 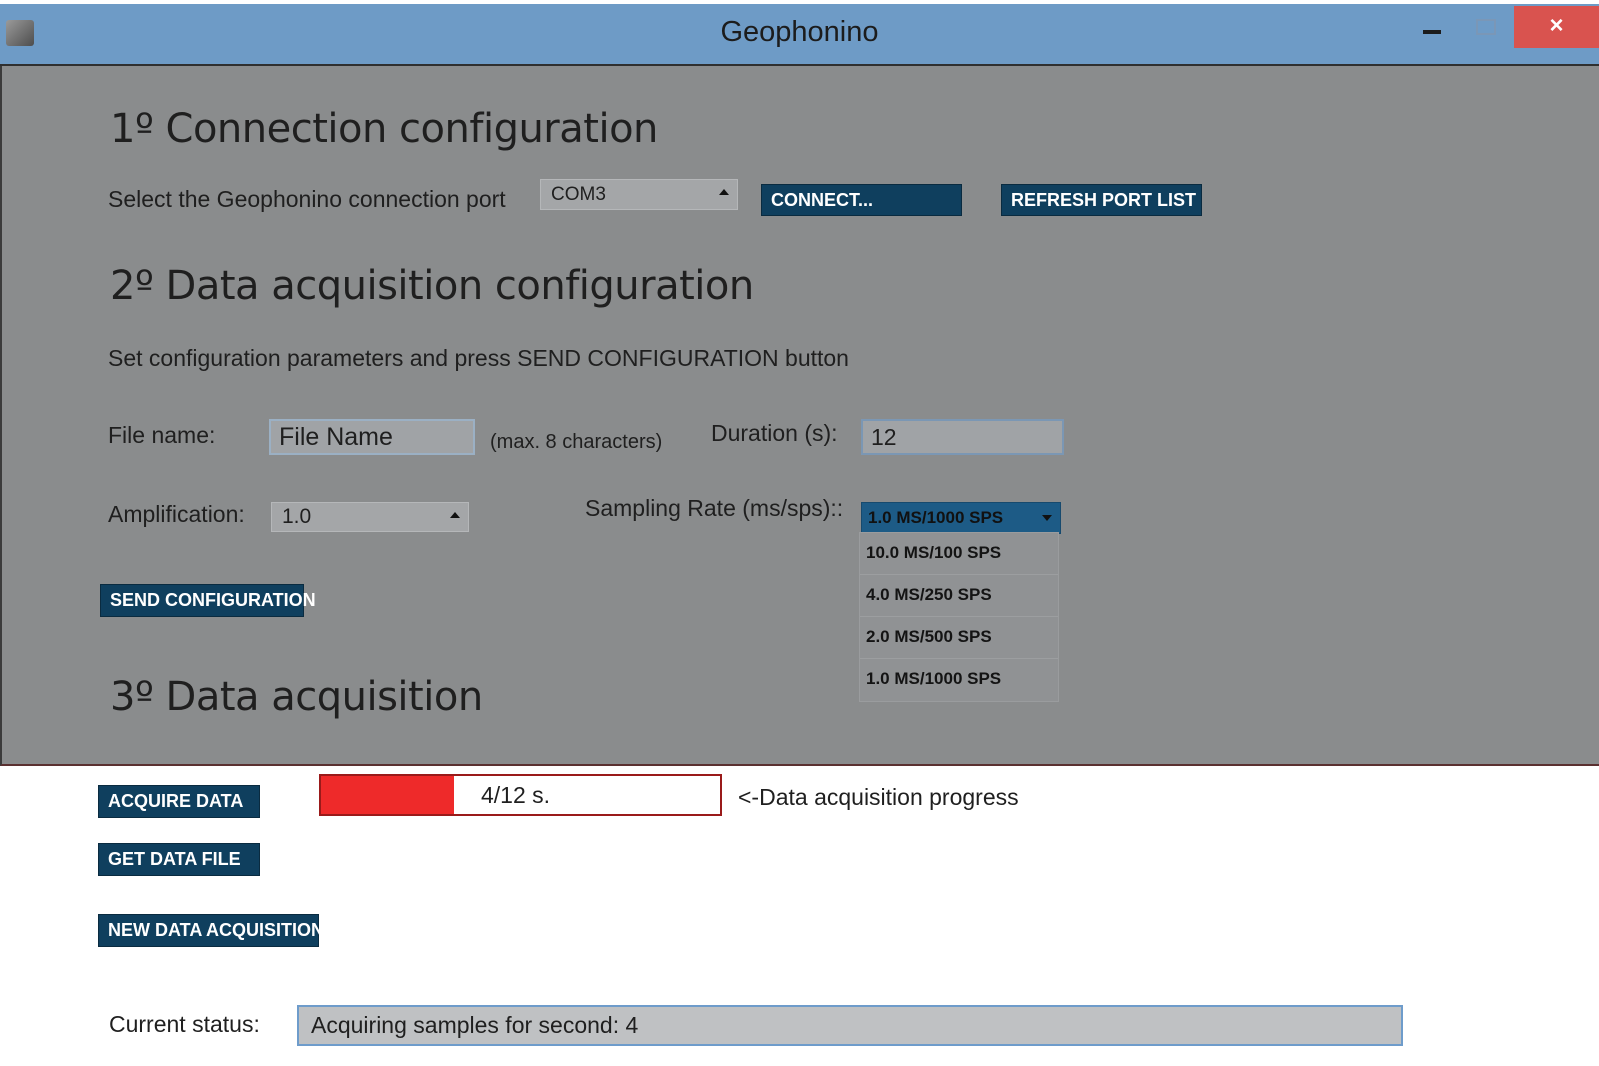 I want to click on send-configuration-button: SEND CONFIGURATION, so click(x=208, y=600).